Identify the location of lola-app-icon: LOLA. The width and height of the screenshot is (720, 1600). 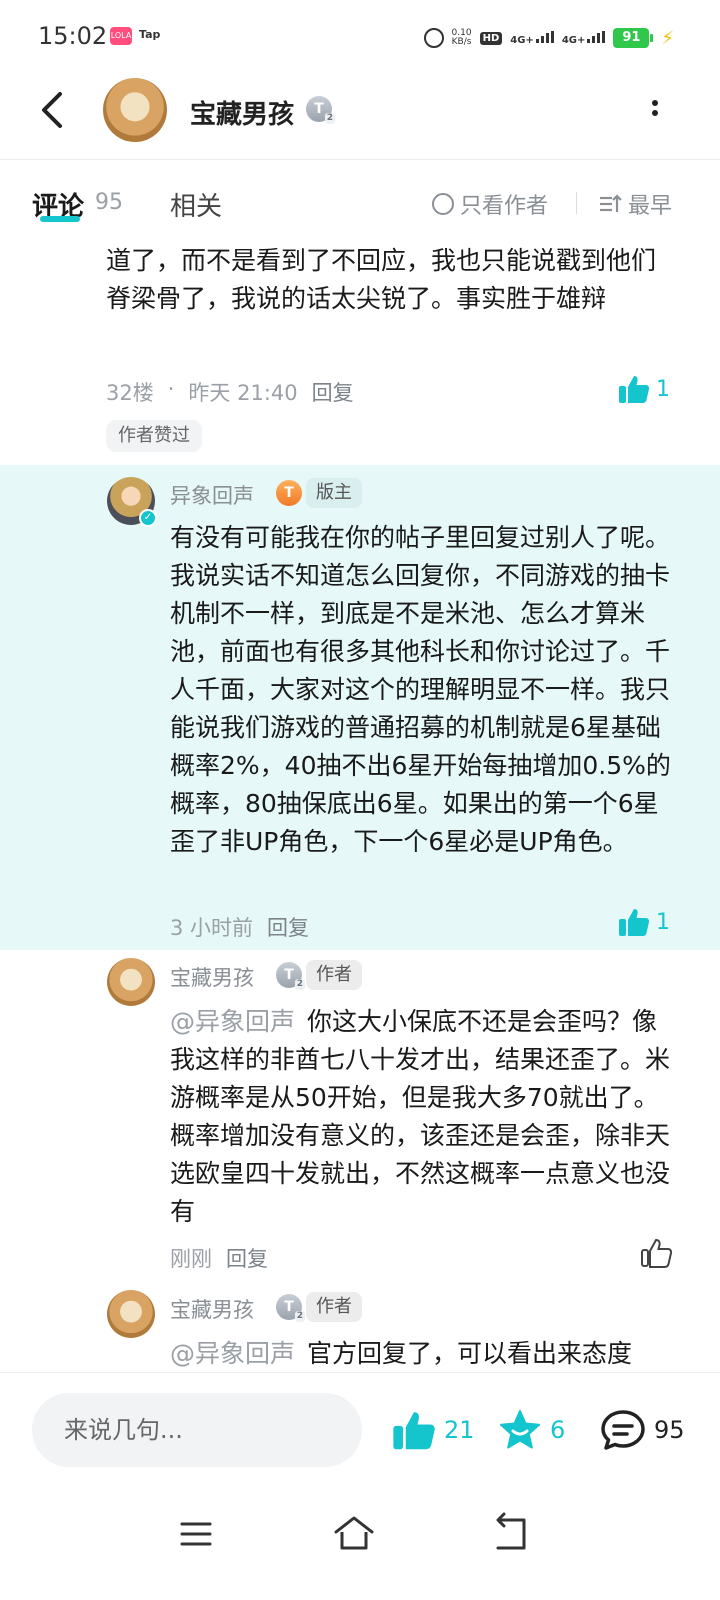
(121, 36).